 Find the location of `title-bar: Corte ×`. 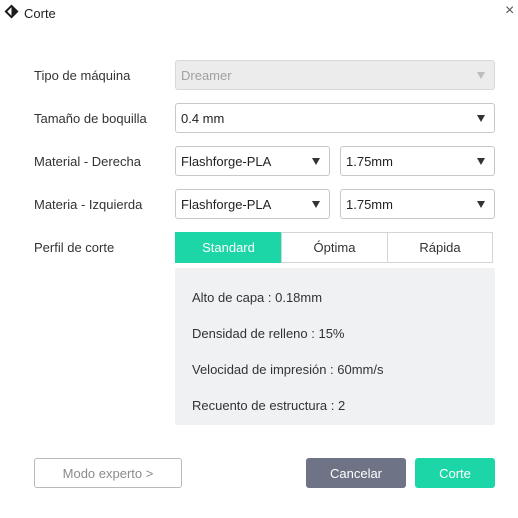

title-bar: Corte × is located at coordinates (259, 14).